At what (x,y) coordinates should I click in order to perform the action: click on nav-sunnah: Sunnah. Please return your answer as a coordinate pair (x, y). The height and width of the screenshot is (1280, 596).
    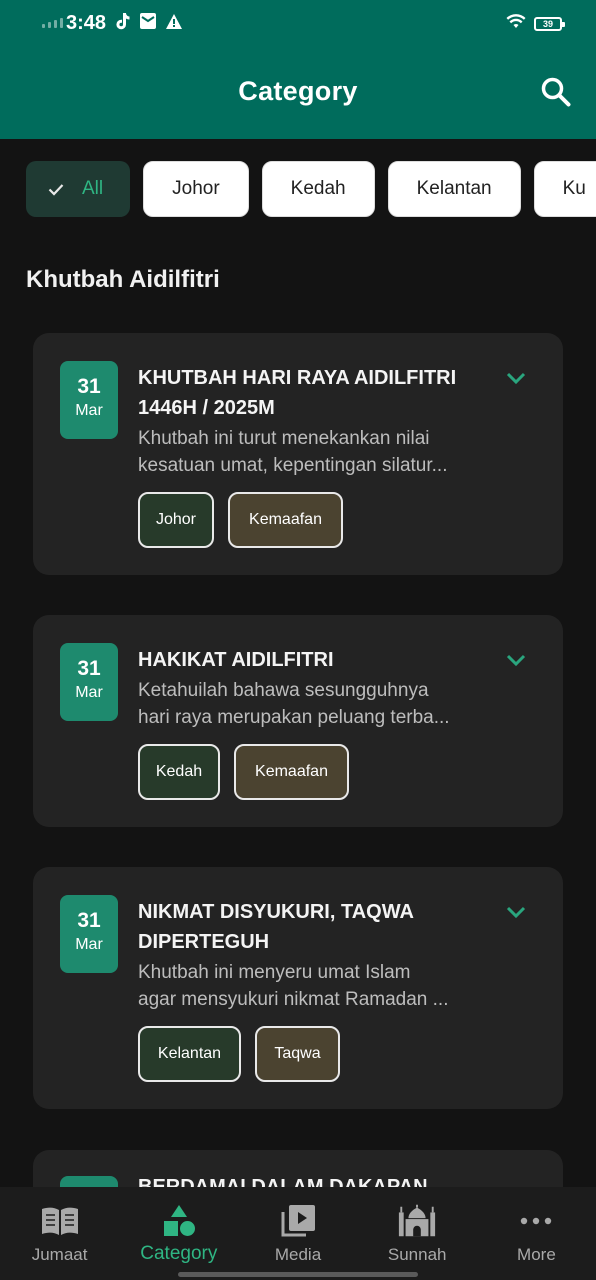
    Looking at the image, I should click on (417, 1233).